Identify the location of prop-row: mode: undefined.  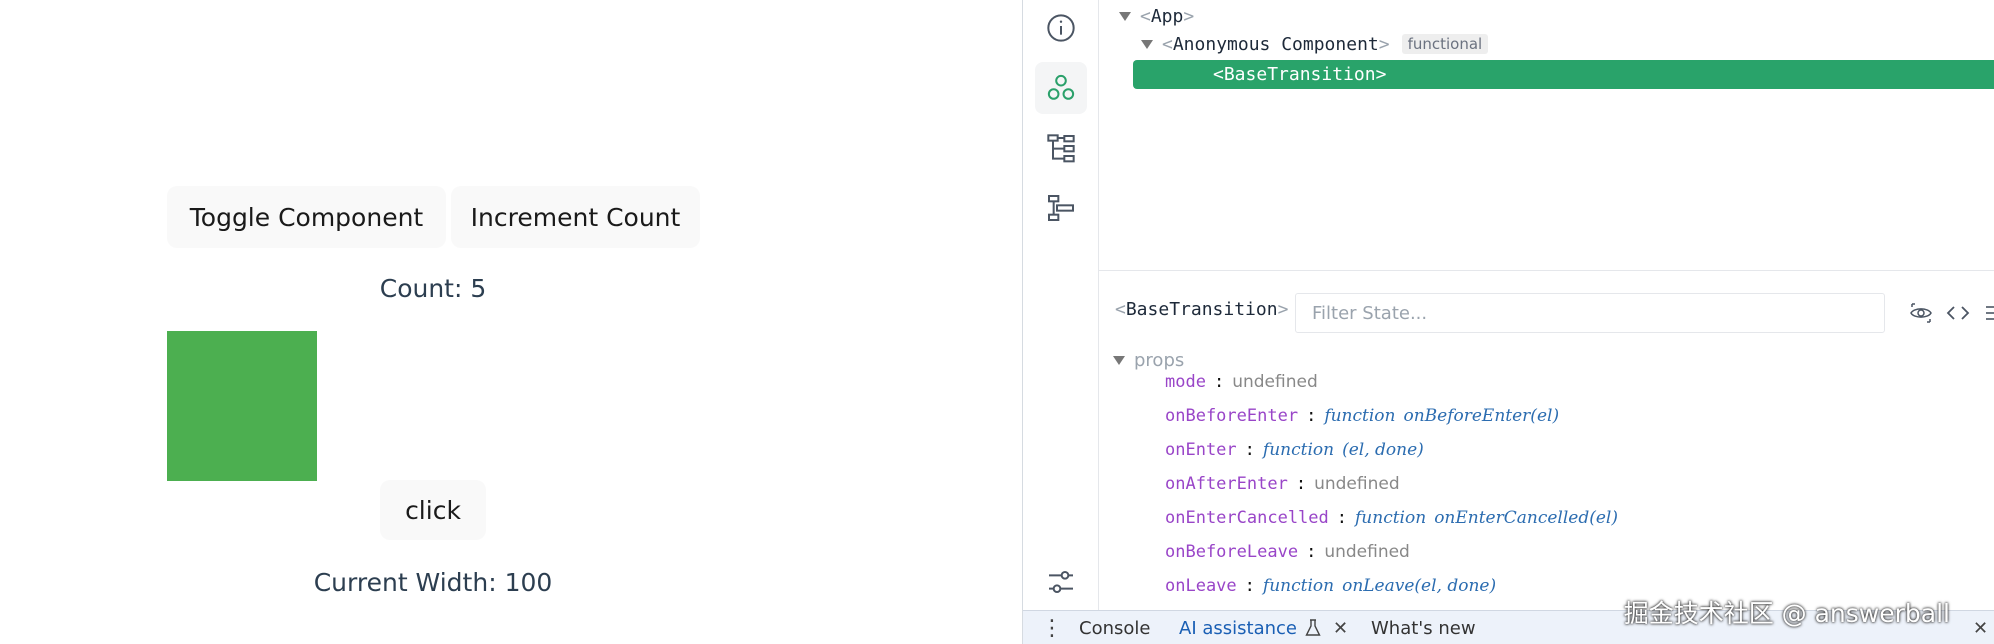
(1241, 382).